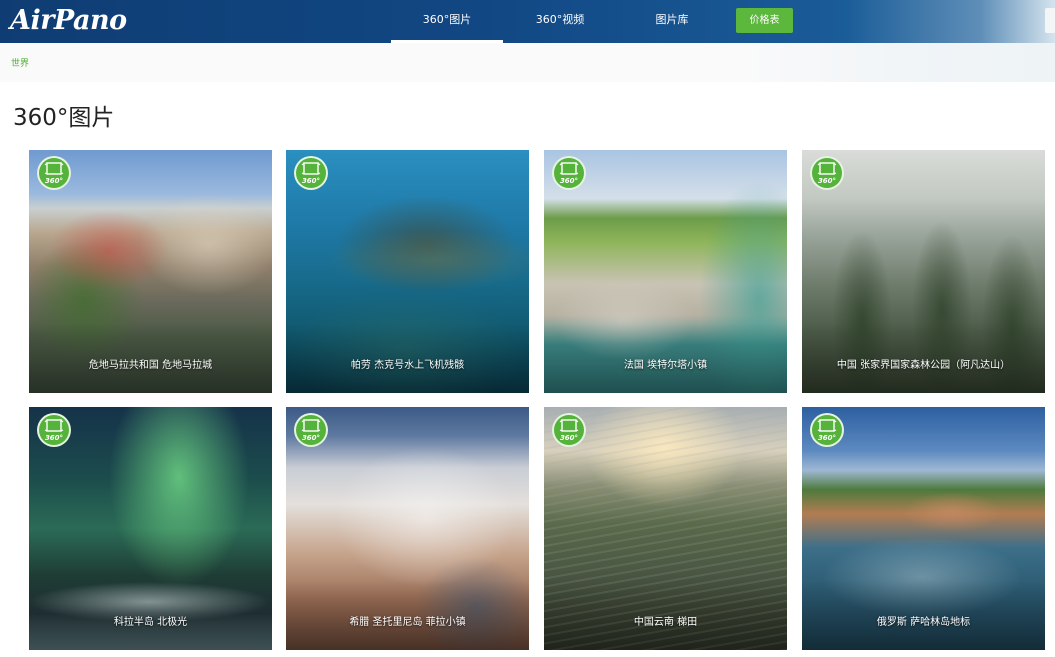  What do you see at coordinates (665, 622) in the screenshot?
I see `card-caption: 中国云南 梯田` at bounding box center [665, 622].